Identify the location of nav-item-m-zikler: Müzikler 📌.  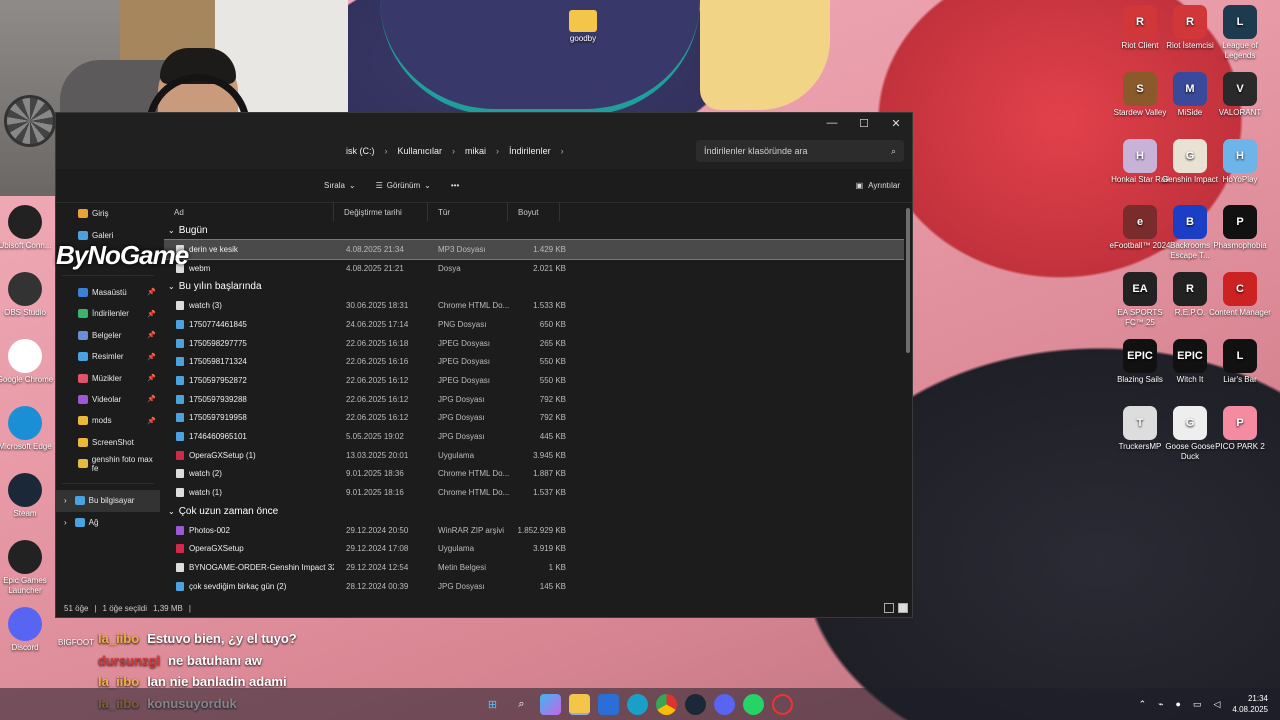
(108, 377).